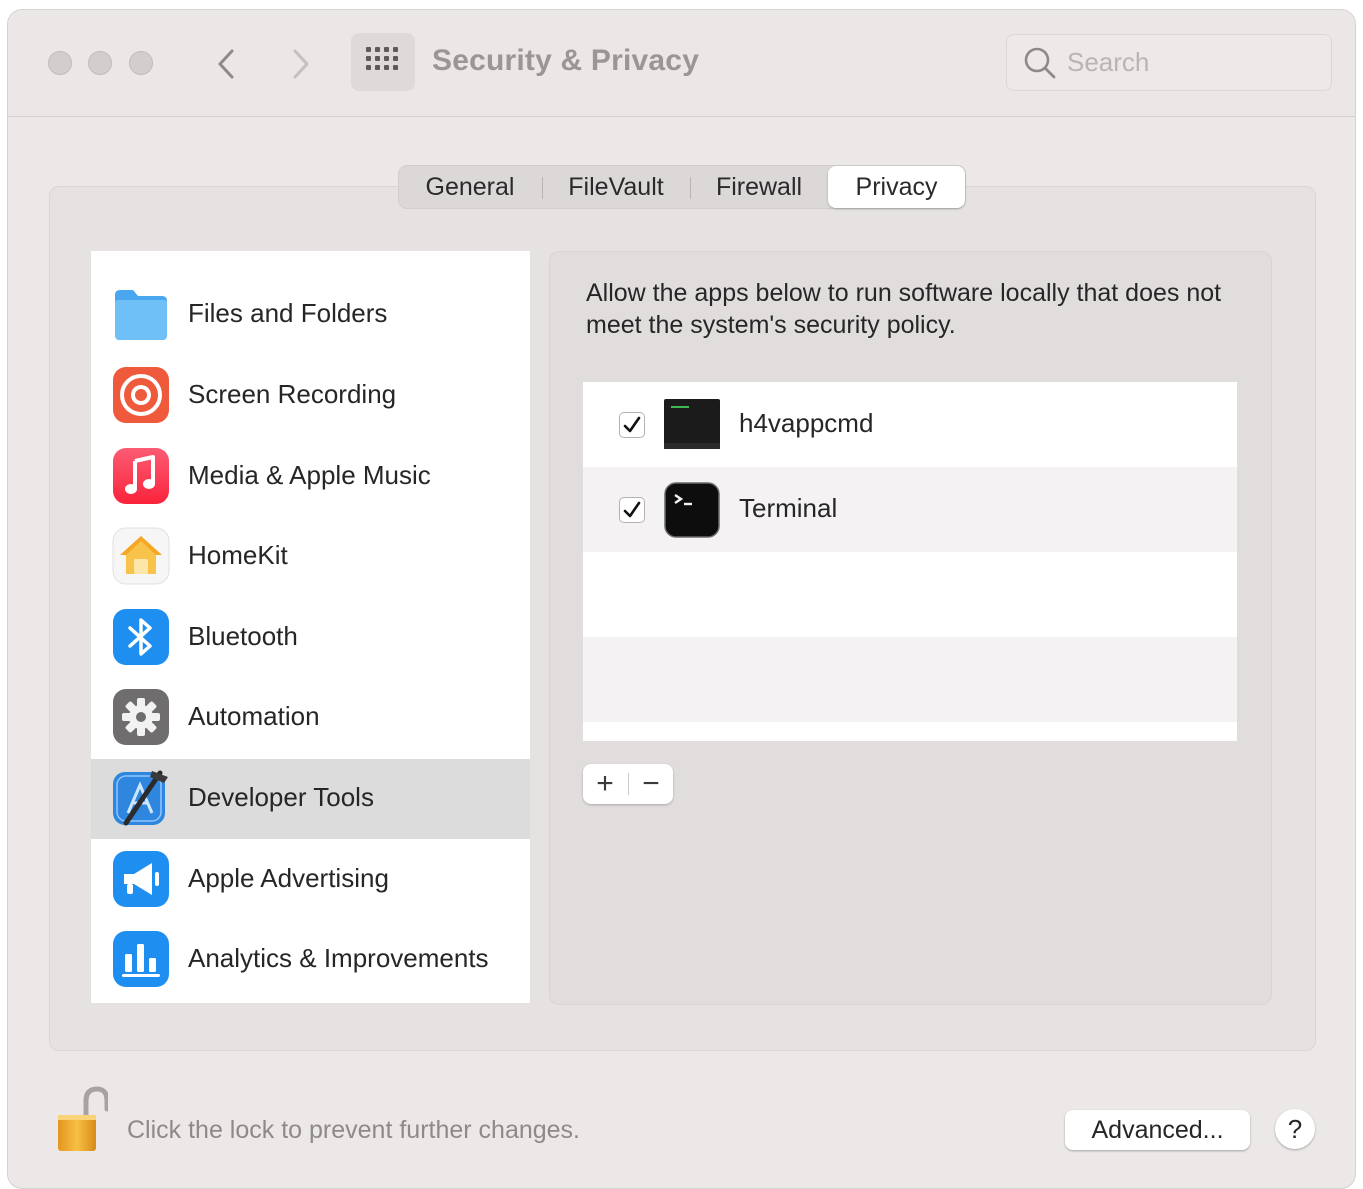 This screenshot has width=1363, height=1189. Describe the element at coordinates (141, 556) in the screenshot. I see `home-icon` at that location.